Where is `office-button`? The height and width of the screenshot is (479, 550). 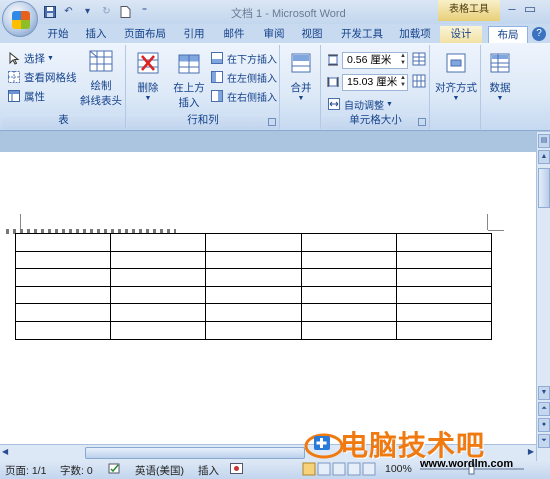 office-button is located at coordinates (20, 19).